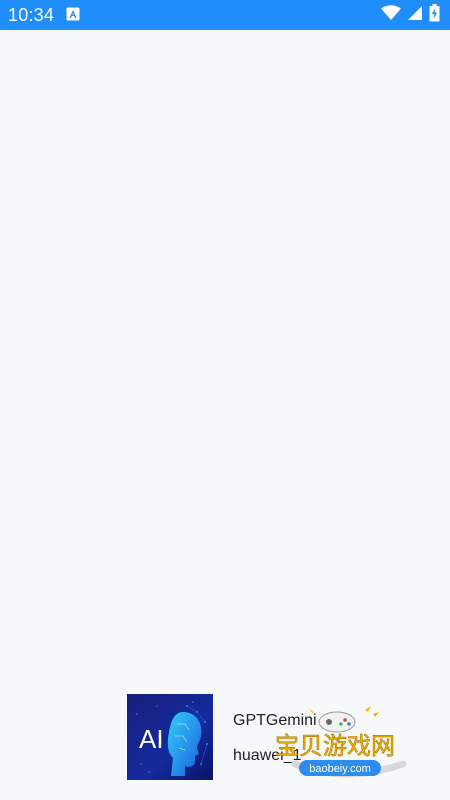 The height and width of the screenshot is (800, 450). Describe the element at coordinates (73, 14) in the screenshot. I see `a-letter-icon` at that location.